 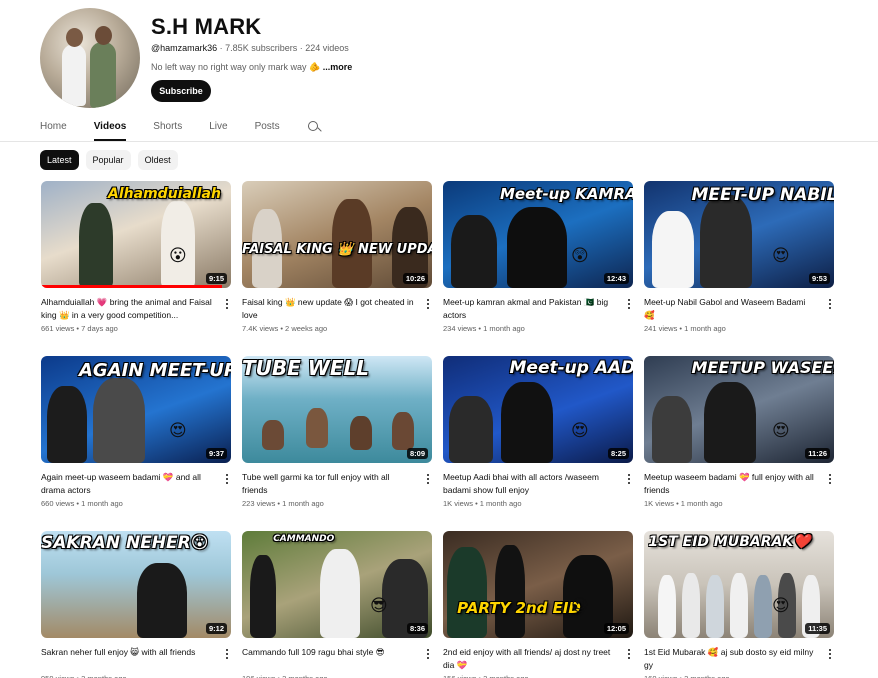 What do you see at coordinates (337, 234) in the screenshot?
I see `video-thumbnail: FAISAL KING 👑 NEW UPDATE ❤️‍🩹 10:26` at bounding box center [337, 234].